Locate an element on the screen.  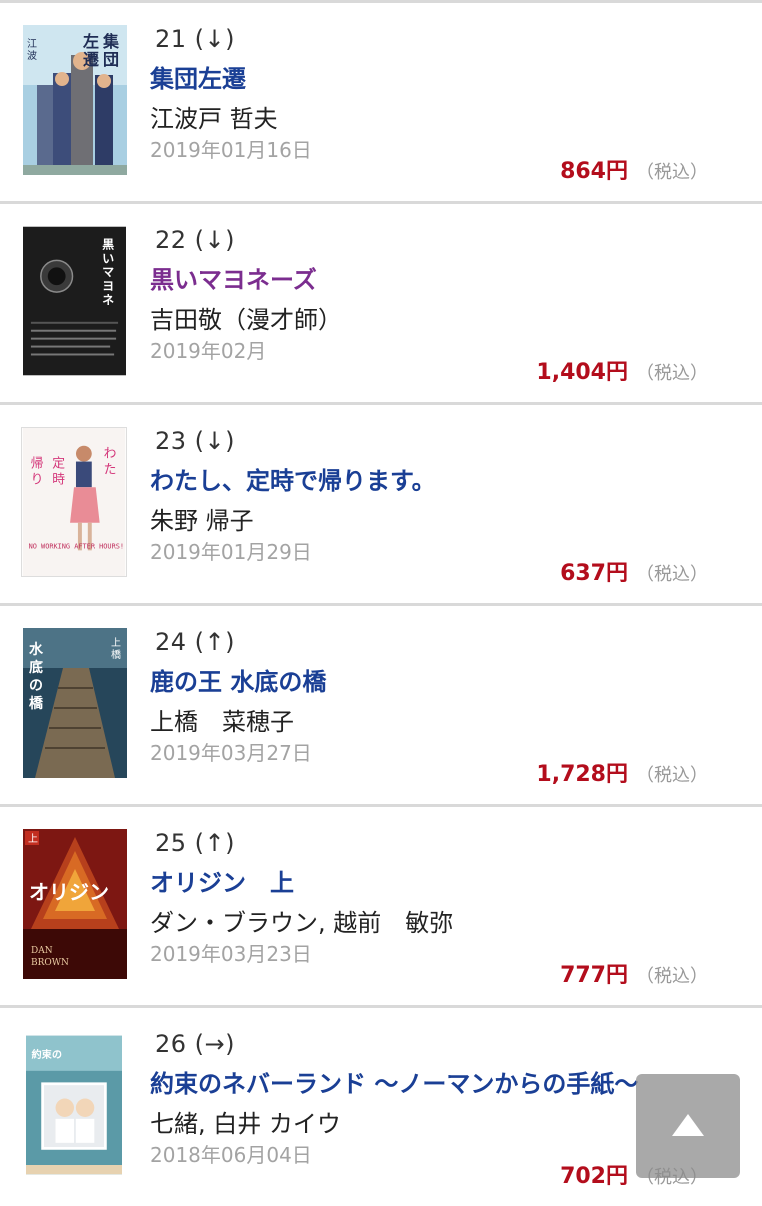
rank-label: 23 (↓) is located at coordinates (195, 441).